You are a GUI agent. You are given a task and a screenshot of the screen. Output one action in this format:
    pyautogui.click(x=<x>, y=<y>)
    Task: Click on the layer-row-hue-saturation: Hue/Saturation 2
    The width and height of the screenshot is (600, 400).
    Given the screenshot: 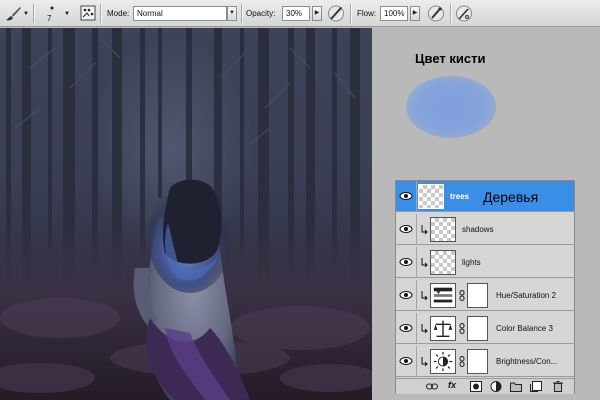 What is the action you would take?
    pyautogui.click(x=485, y=295)
    